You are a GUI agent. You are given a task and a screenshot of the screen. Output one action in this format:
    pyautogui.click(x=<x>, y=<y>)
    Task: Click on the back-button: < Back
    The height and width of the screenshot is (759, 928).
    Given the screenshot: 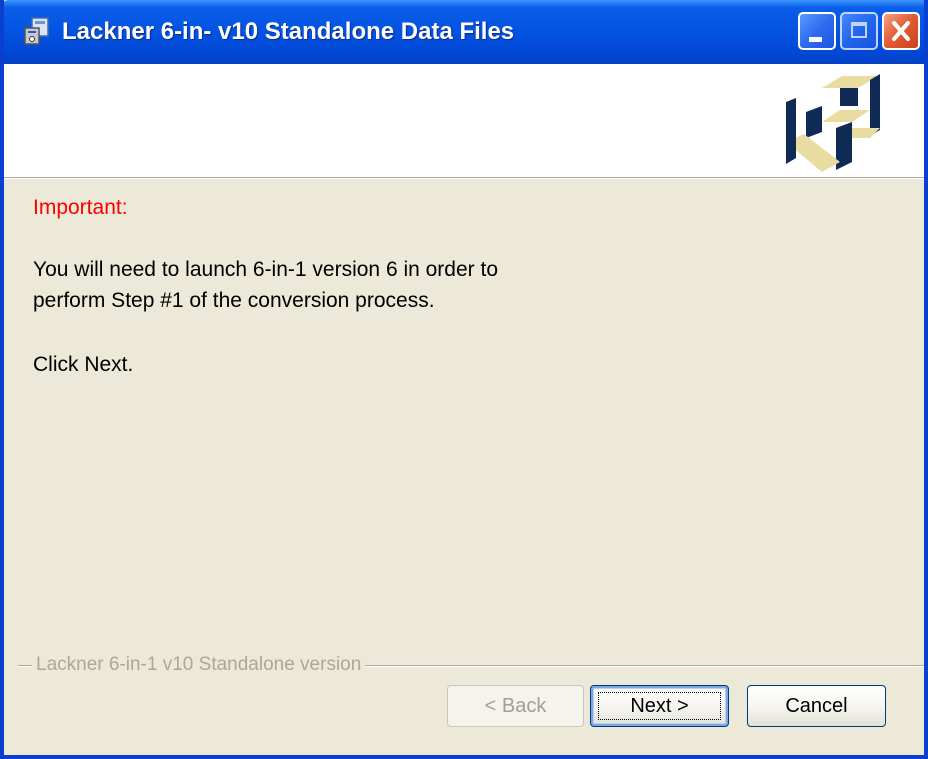 What is the action you would take?
    pyautogui.click(x=515, y=706)
    